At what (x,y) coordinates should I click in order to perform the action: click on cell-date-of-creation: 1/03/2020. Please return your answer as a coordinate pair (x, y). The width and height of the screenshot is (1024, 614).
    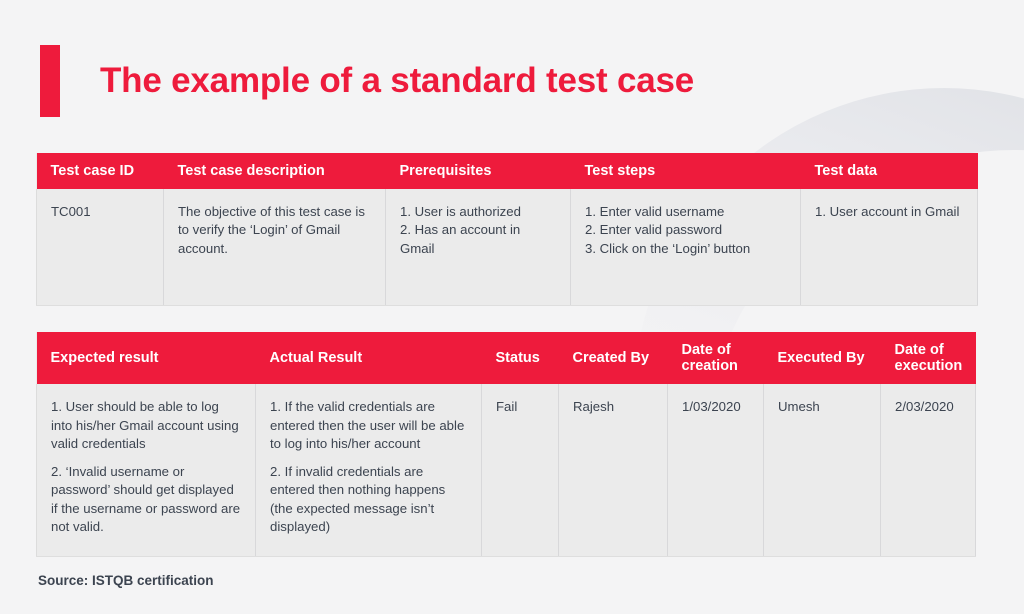
    Looking at the image, I should click on (715, 471).